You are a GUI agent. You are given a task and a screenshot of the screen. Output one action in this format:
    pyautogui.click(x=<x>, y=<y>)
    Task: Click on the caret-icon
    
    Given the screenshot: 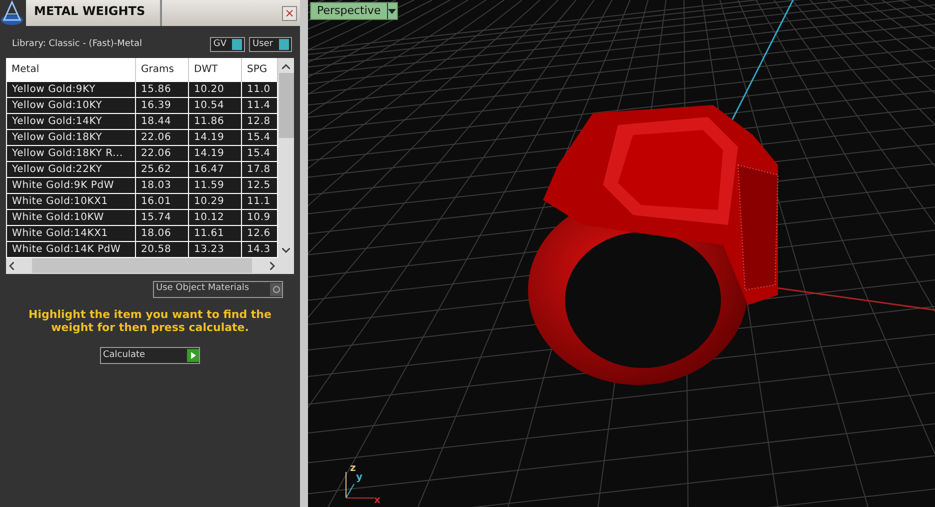 What is the action you would take?
    pyautogui.click(x=392, y=11)
    